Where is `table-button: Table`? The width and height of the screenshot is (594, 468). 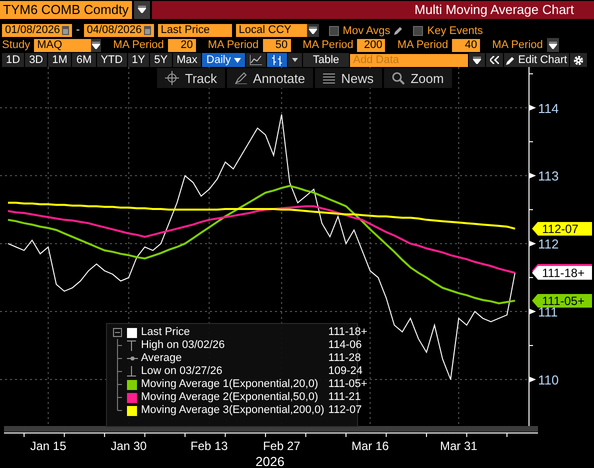 table-button: Table is located at coordinates (326, 60).